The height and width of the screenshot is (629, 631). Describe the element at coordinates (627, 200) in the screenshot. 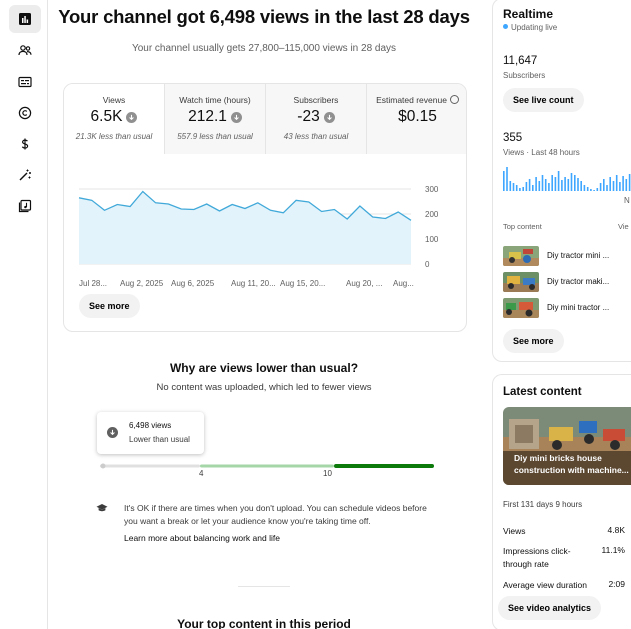

I see `sparkline-label: N` at that location.